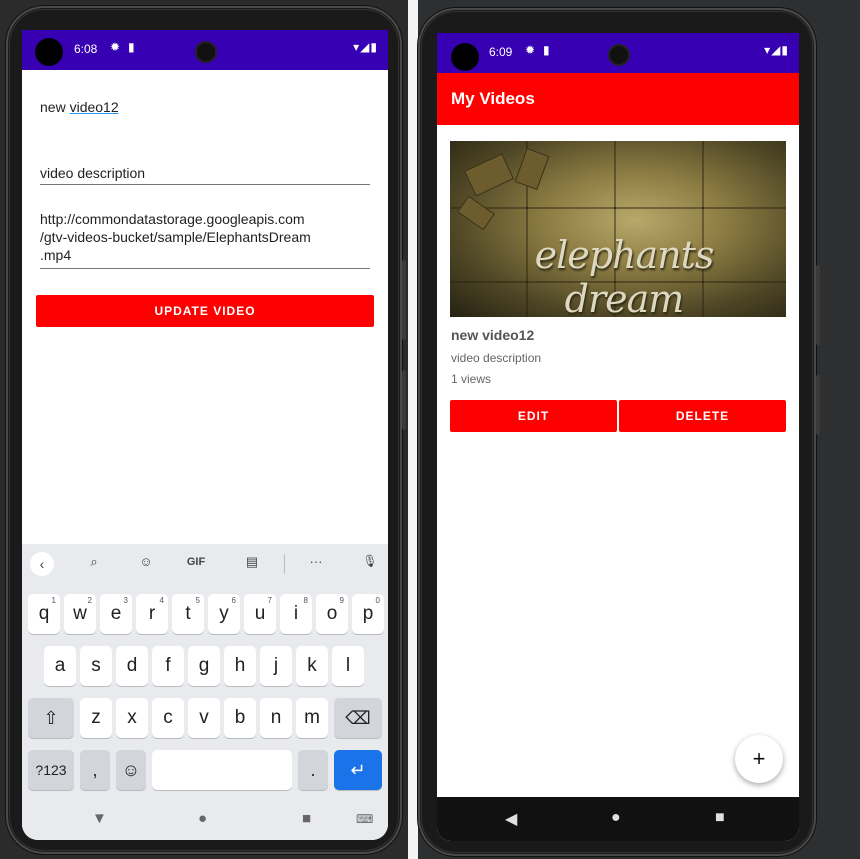  I want to click on backspace-key: ⌫, so click(358, 718).